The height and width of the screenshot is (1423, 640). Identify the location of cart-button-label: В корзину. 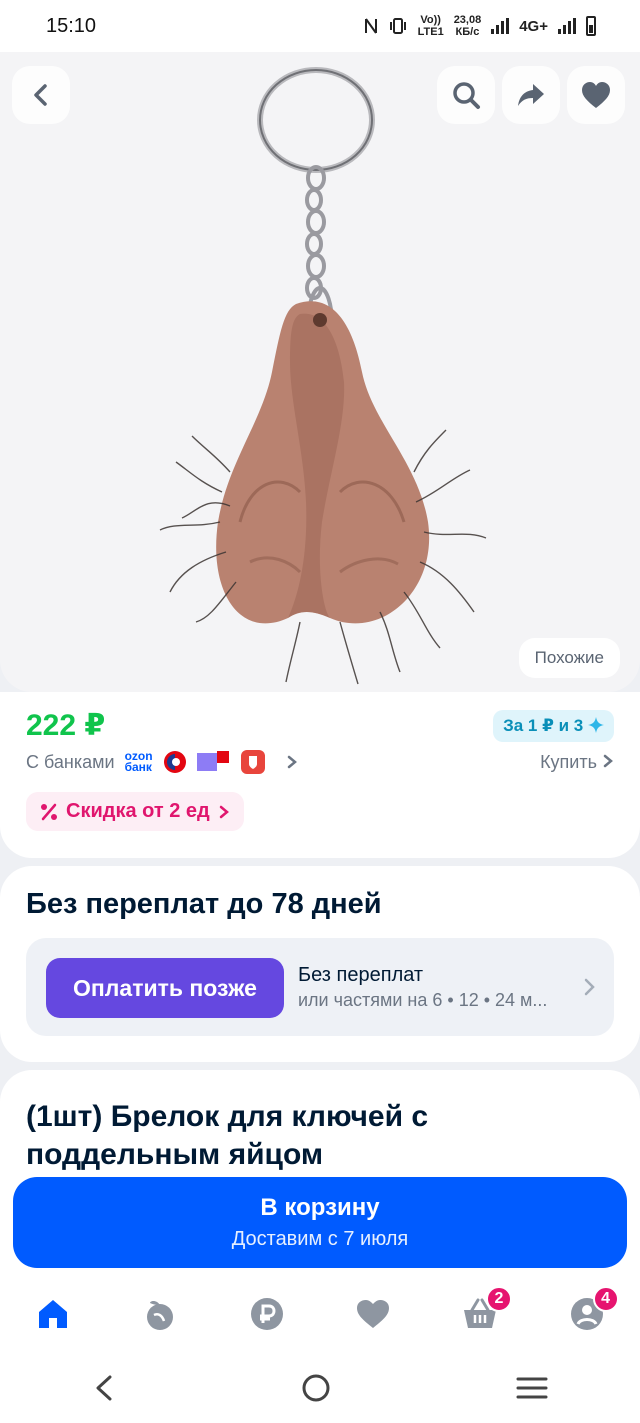
(320, 1207).